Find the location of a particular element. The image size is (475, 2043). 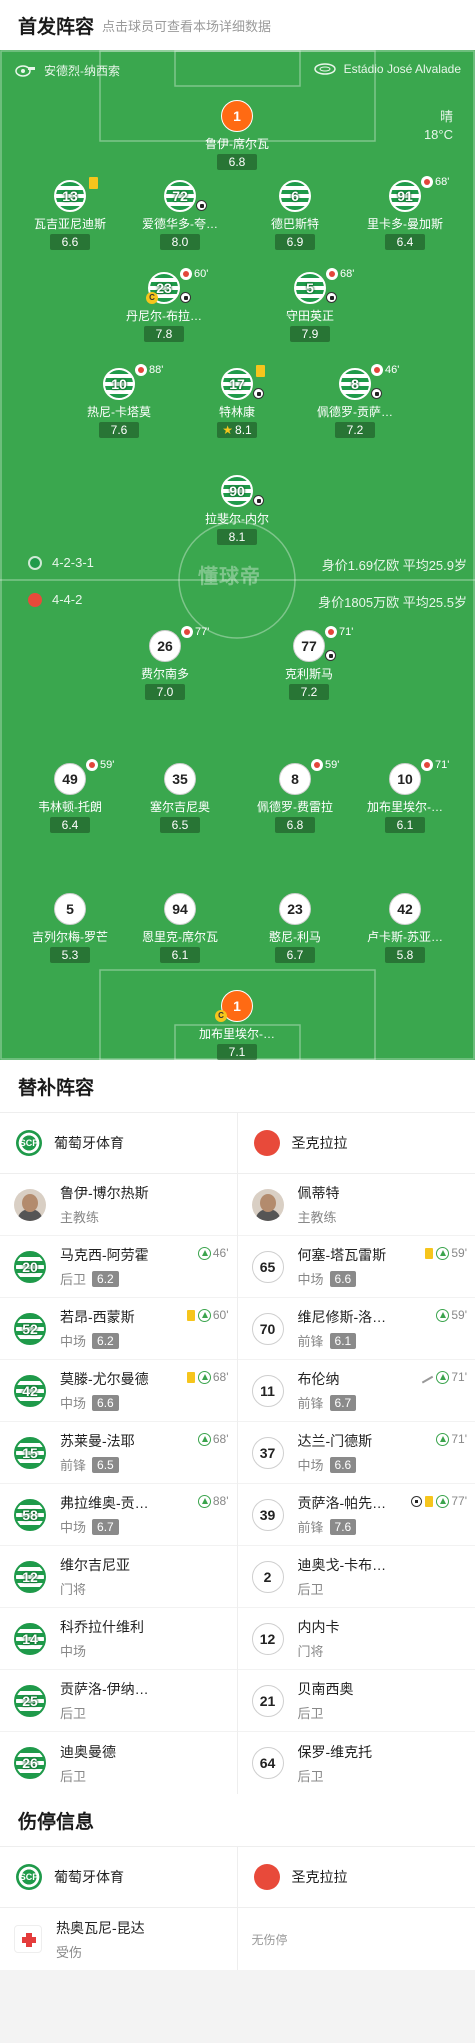

sub-number: 12 is located at coordinates (267, 1638).